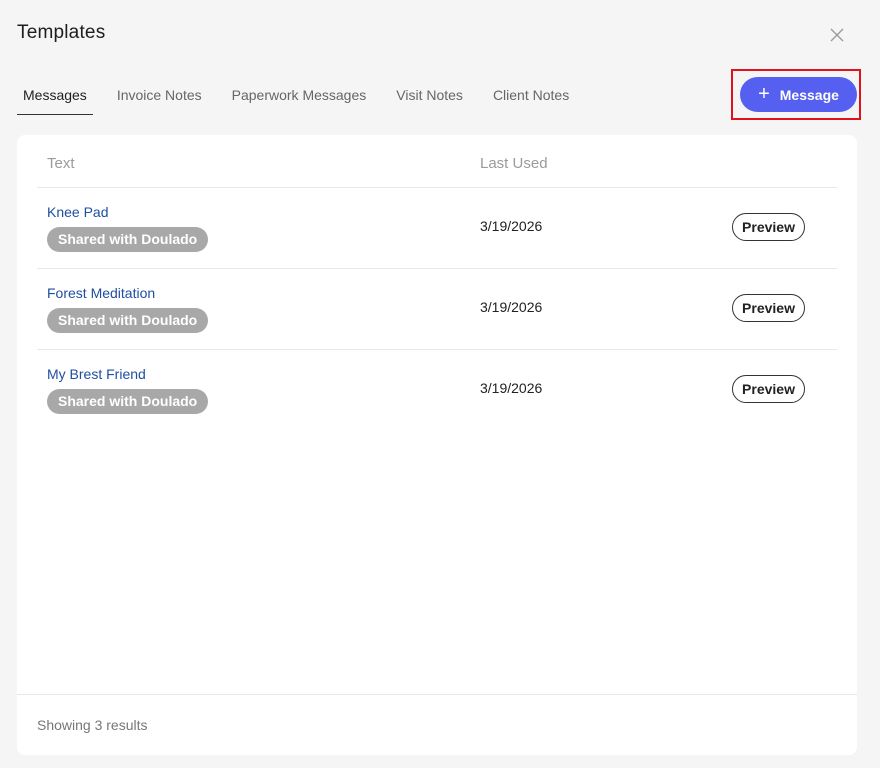 The image size is (880, 768). Describe the element at coordinates (61, 32) in the screenshot. I see `dialog-title: Templates` at that location.